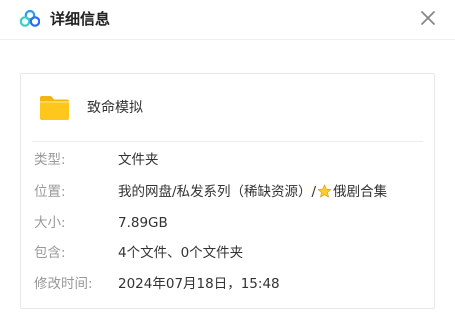  What do you see at coordinates (63, 284) in the screenshot?
I see `modified-label: 修改时间:` at bounding box center [63, 284].